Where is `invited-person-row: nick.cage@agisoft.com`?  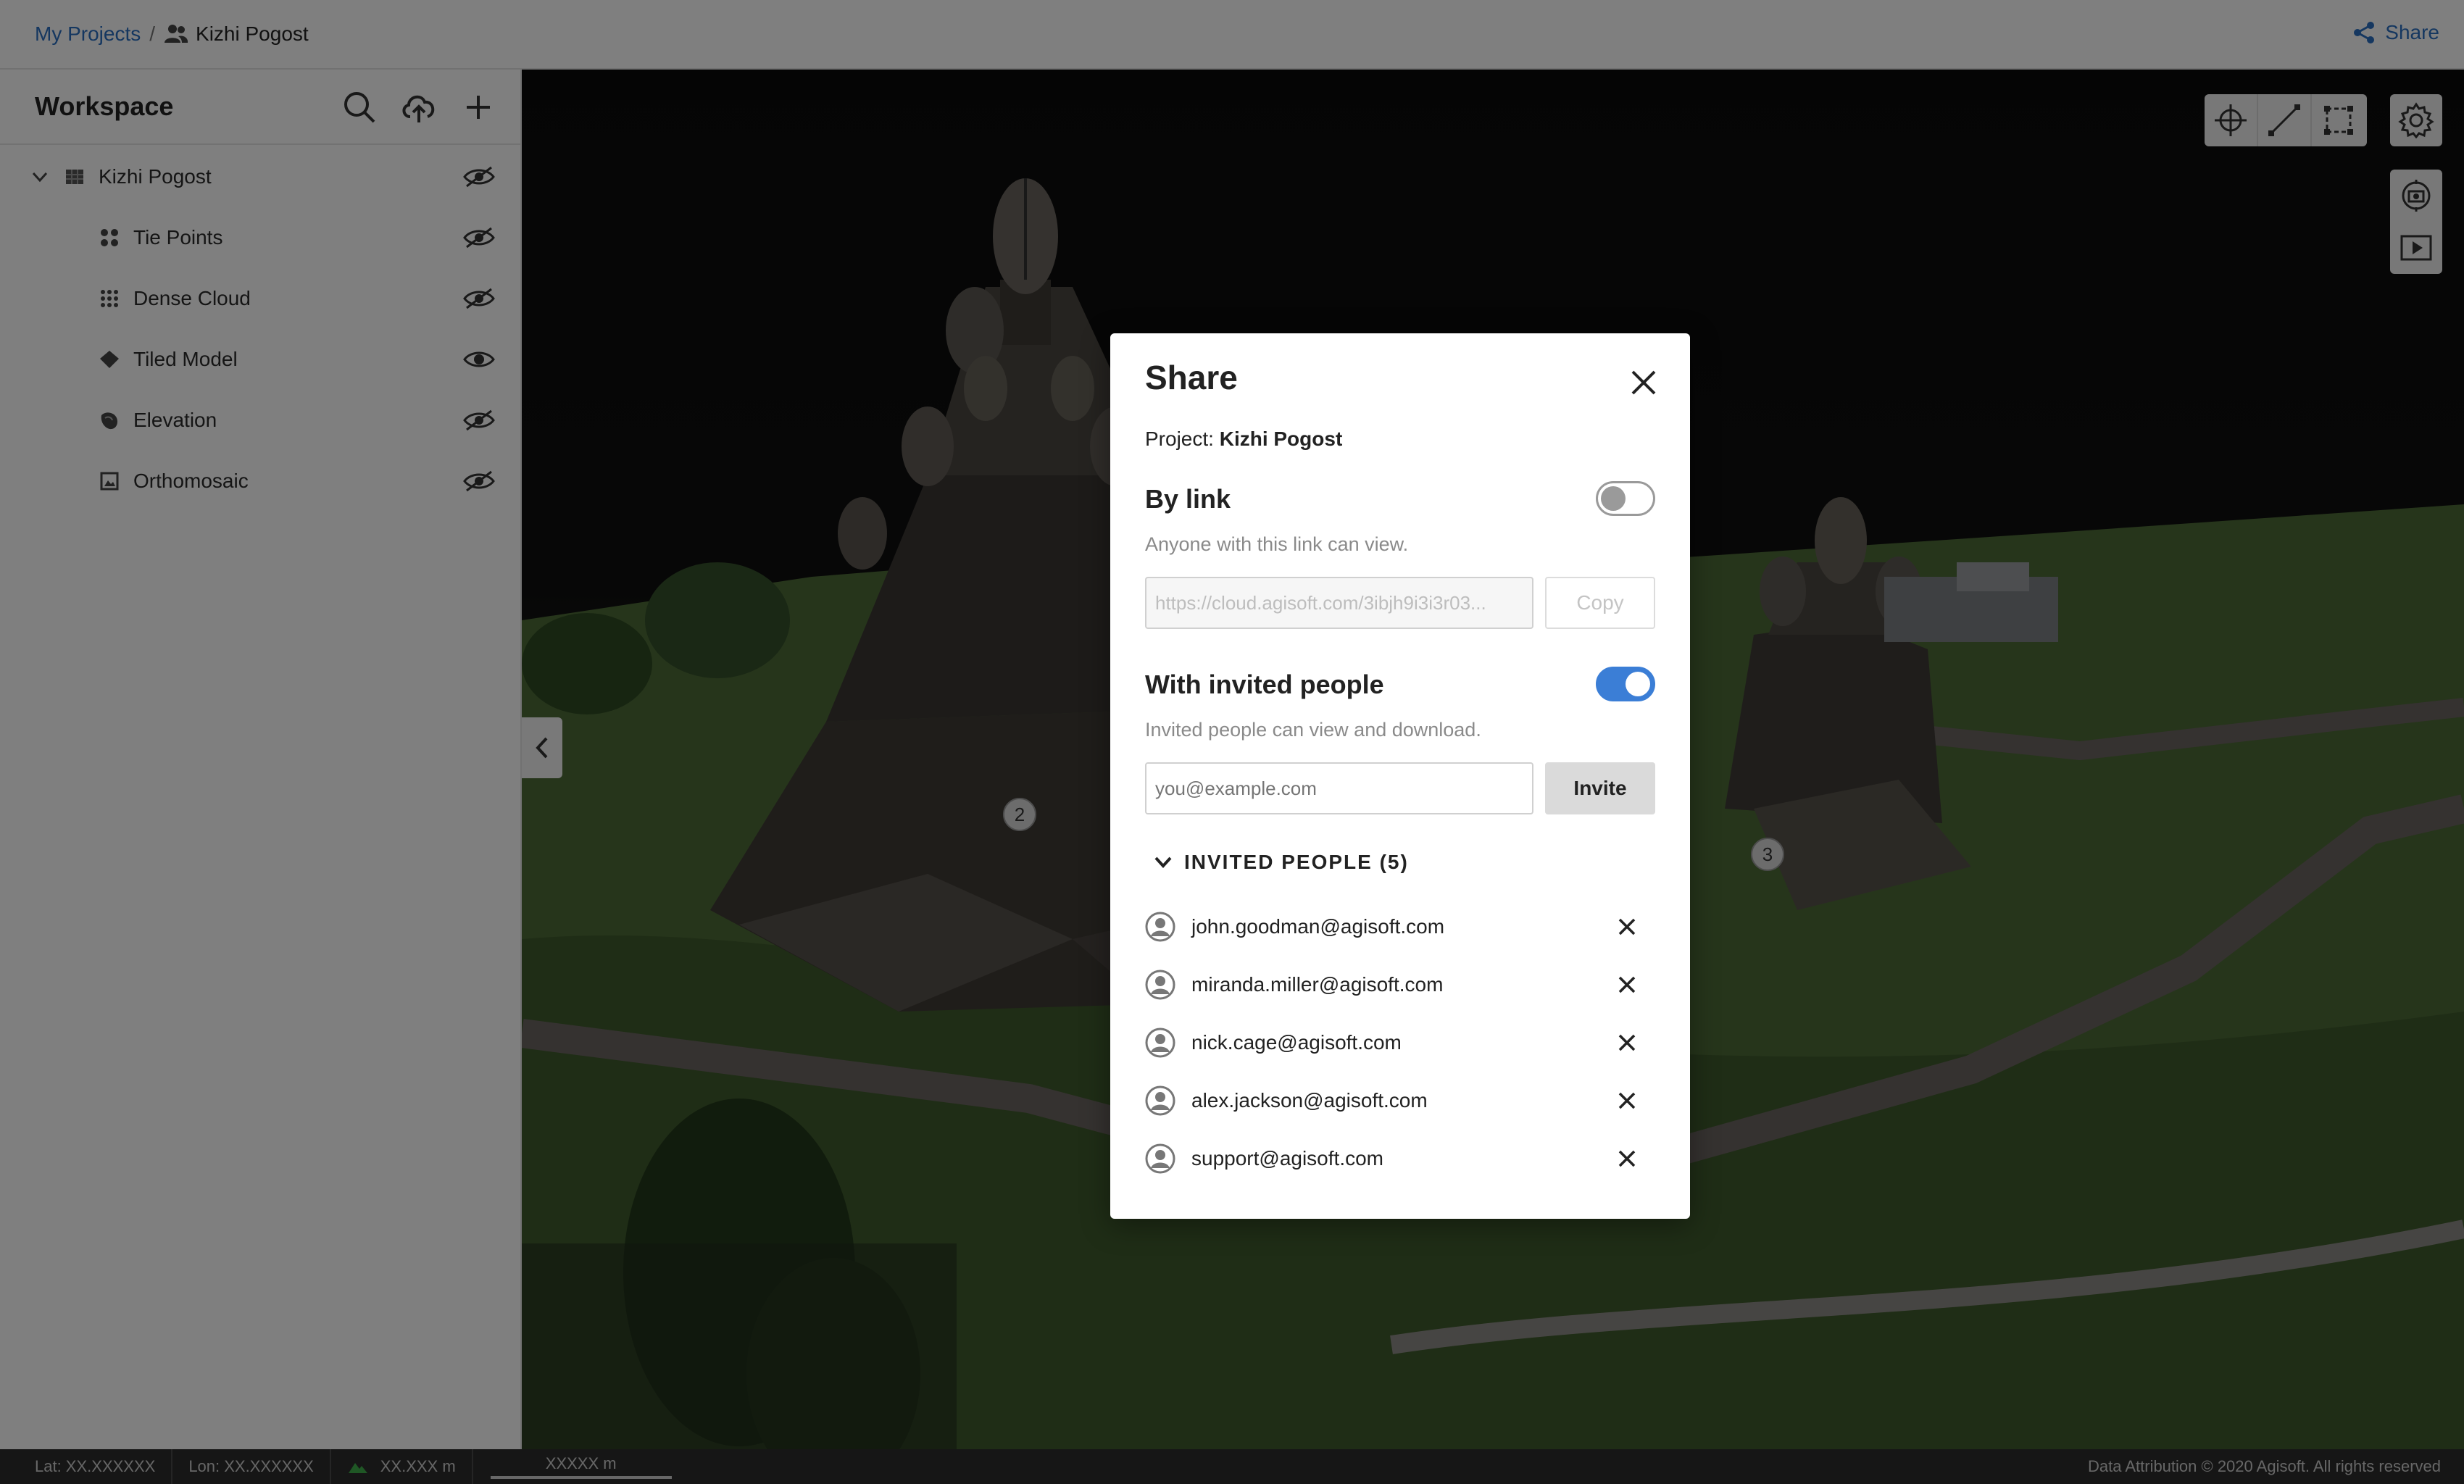
invited-person-row: nick.cage@agisoft.com is located at coordinates (1400, 1043).